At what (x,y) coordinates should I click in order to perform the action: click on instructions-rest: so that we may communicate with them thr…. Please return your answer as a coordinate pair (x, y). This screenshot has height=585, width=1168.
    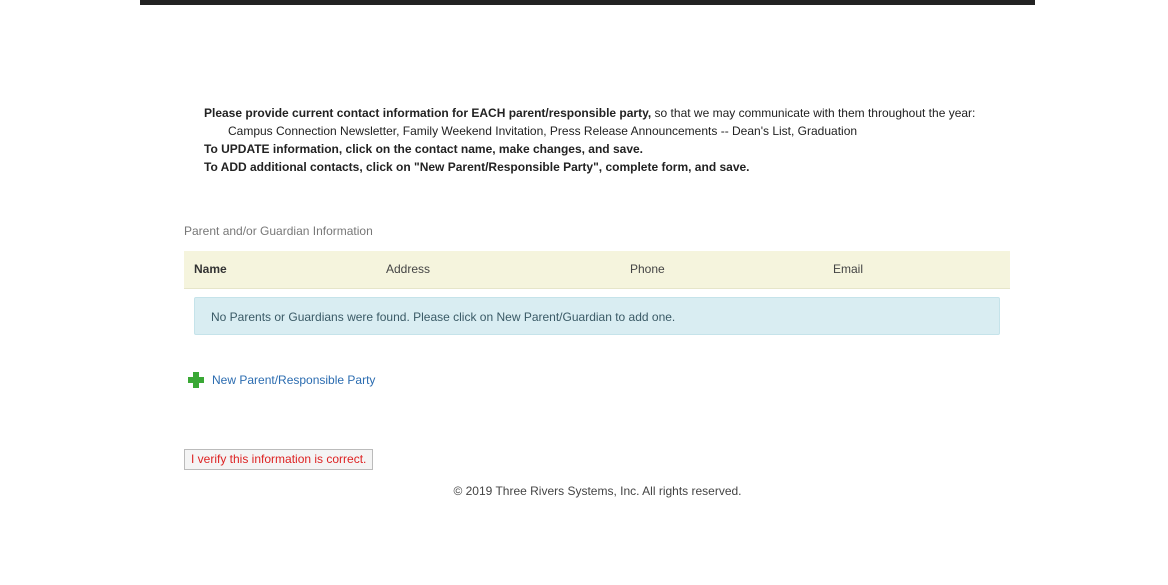
    Looking at the image, I should click on (813, 113).